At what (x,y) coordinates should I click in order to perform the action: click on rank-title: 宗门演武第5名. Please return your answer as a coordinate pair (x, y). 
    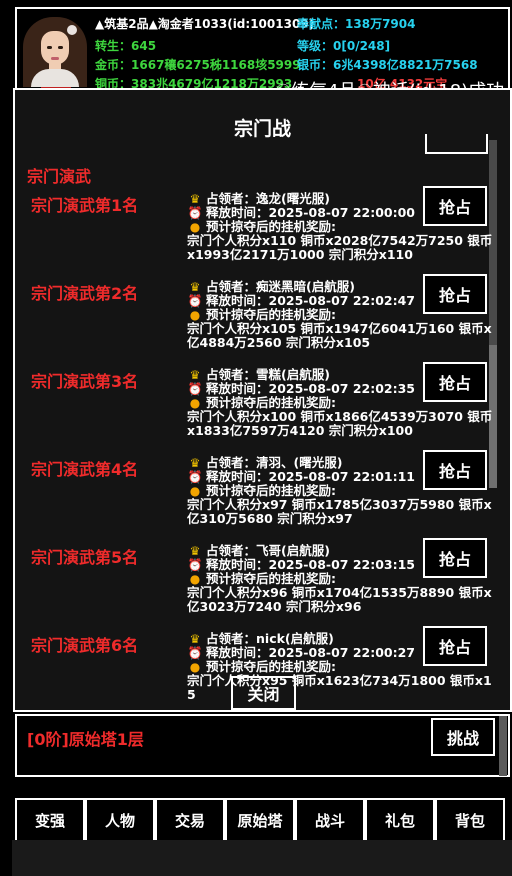
    Looking at the image, I should click on (85, 557).